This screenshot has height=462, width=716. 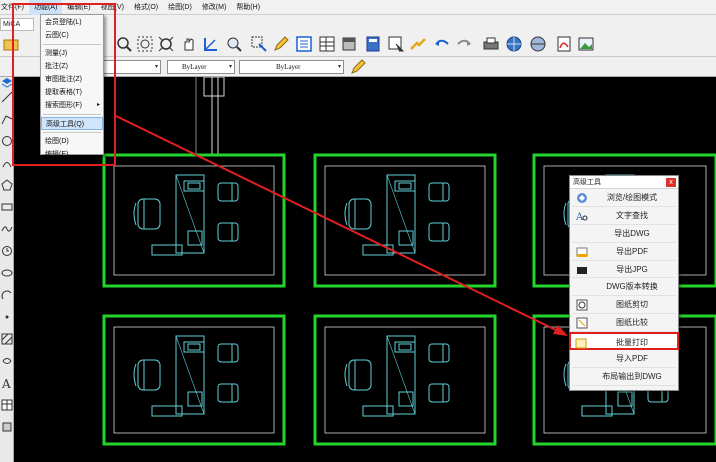 I want to click on panel-item-label: 浏览/绘图模式, so click(x=632, y=197).